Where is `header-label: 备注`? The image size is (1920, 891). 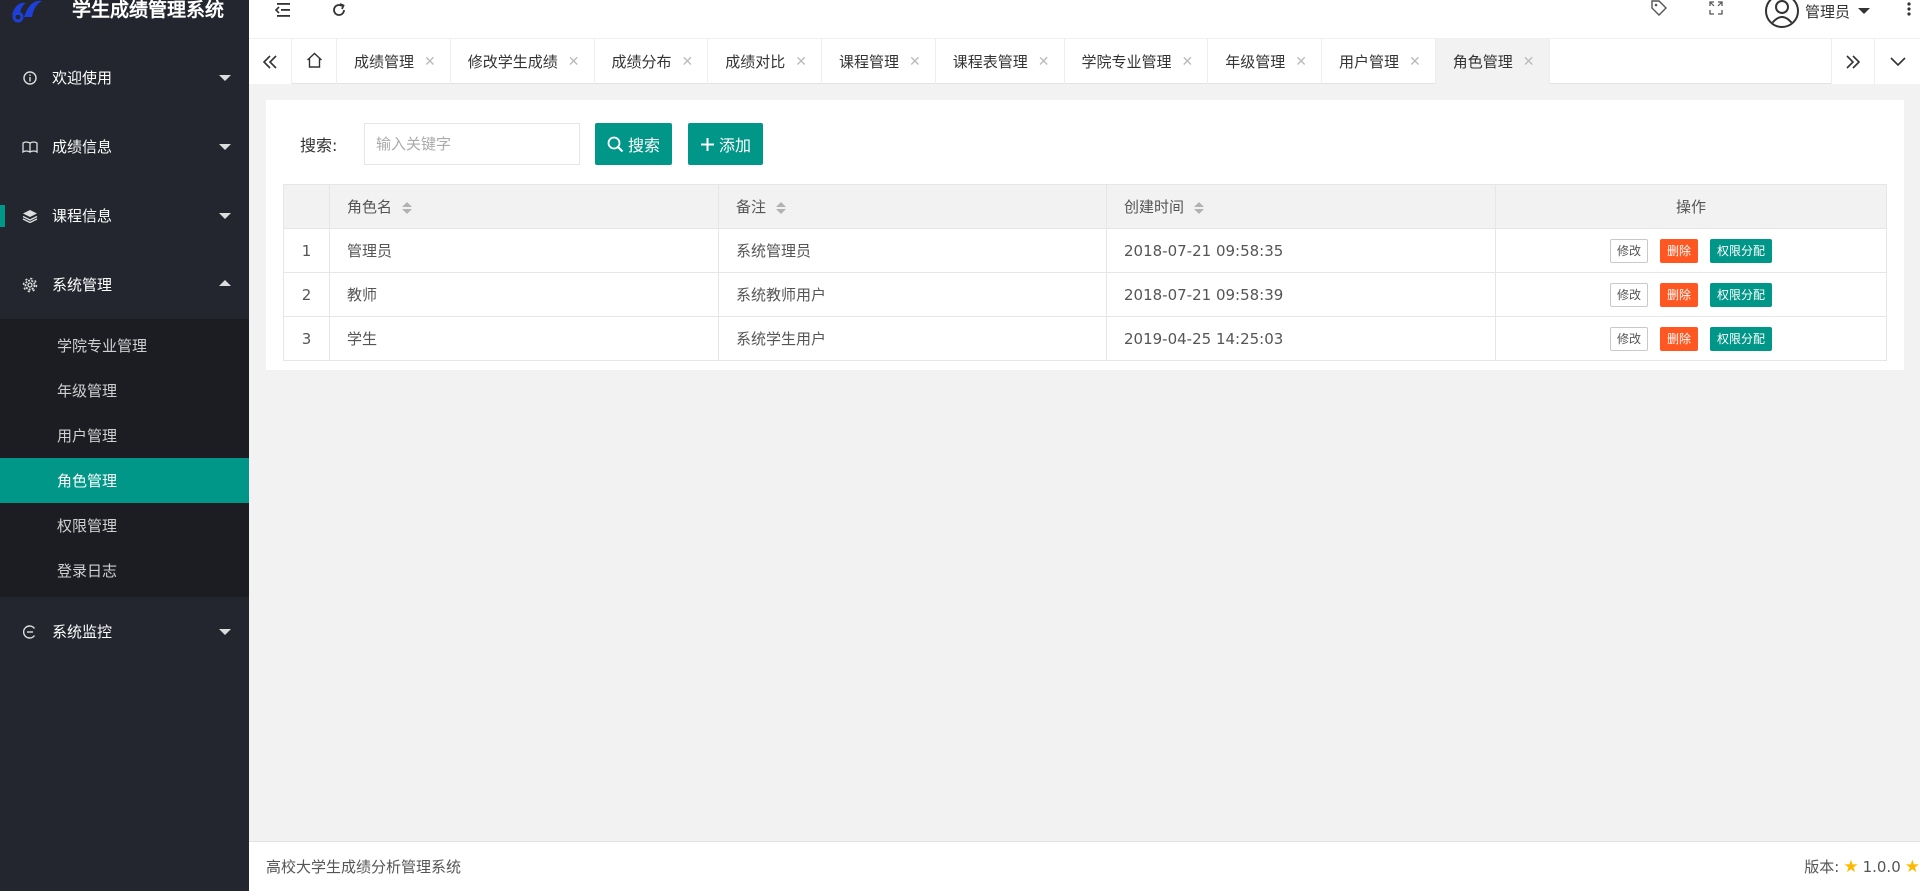 header-label: 备注 is located at coordinates (751, 207).